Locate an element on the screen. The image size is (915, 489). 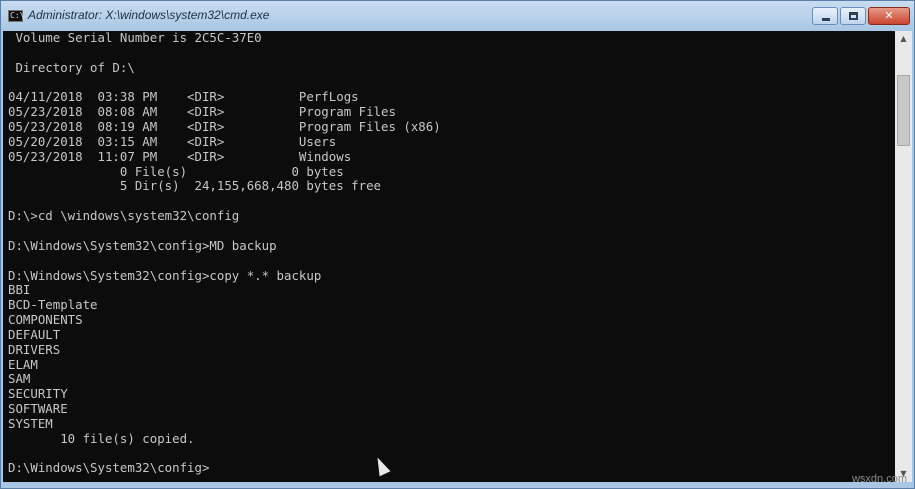
close-button: ✕ is located at coordinates (889, 16).